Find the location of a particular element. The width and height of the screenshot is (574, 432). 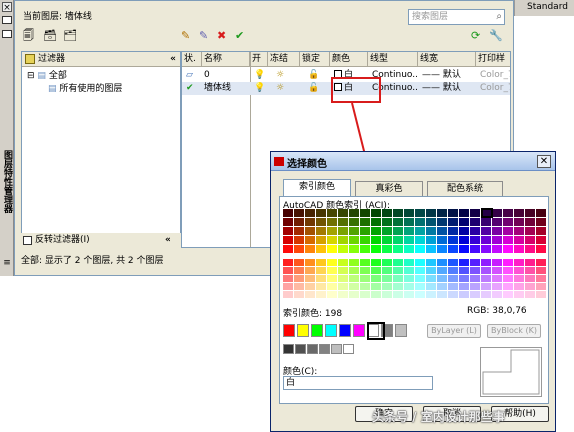

column-header: 线宽 is located at coordinates (447, 59).